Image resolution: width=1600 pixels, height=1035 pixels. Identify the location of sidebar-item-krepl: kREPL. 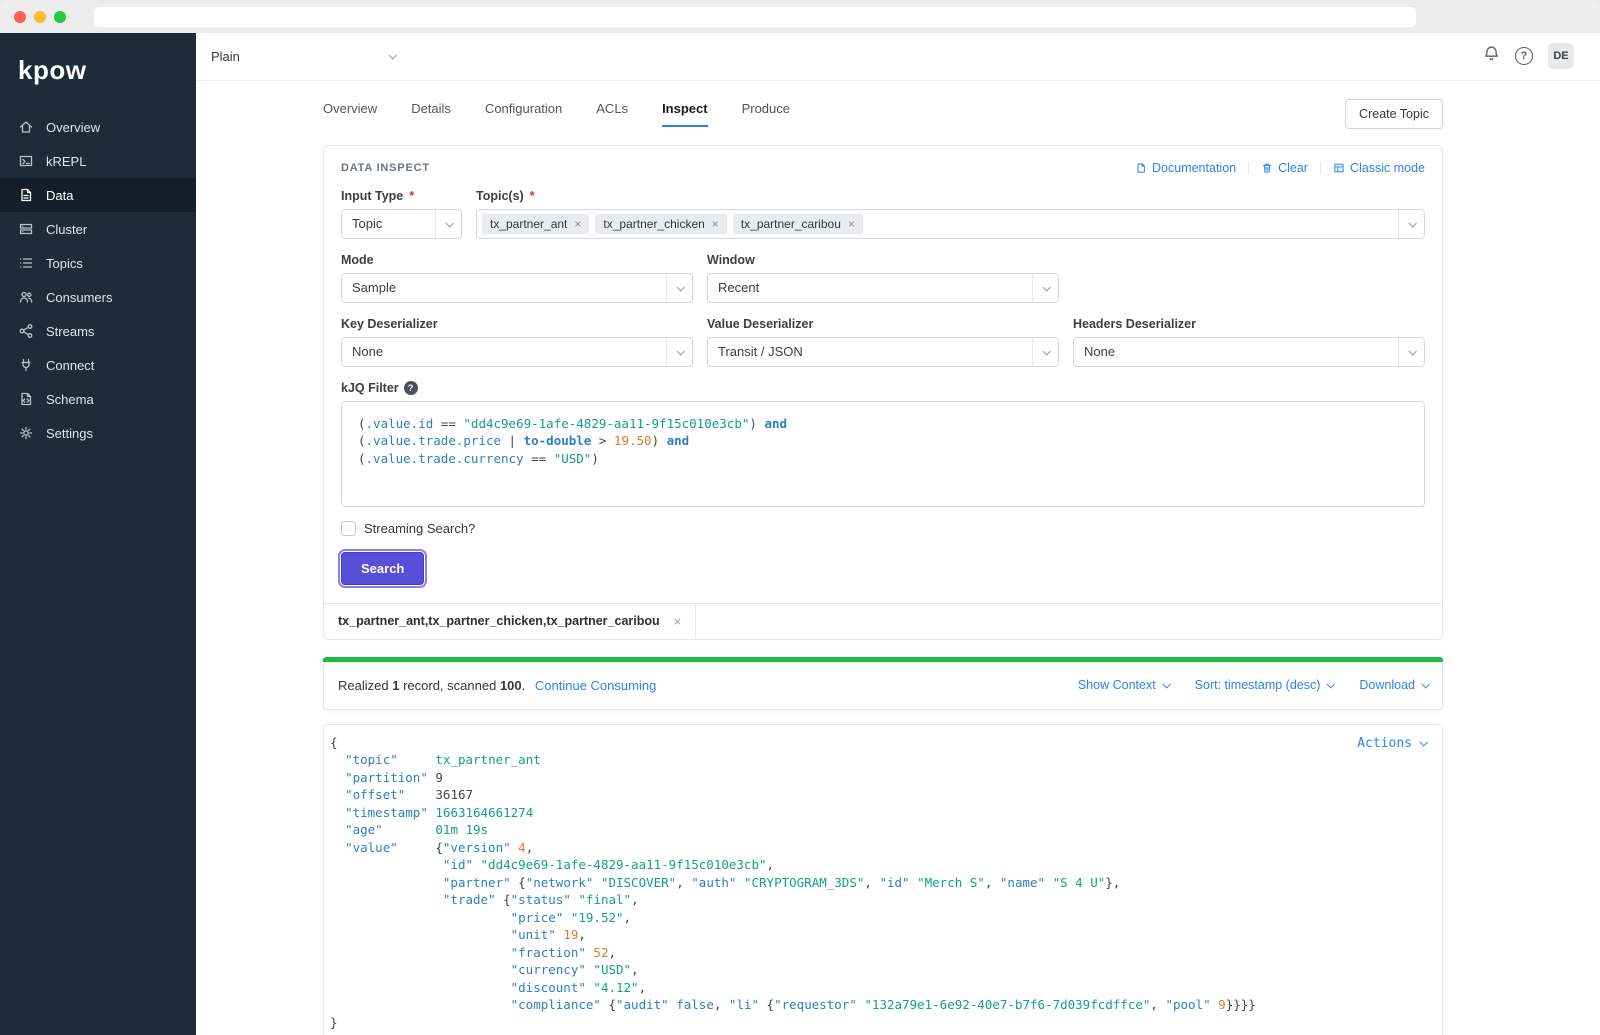
(98, 161).